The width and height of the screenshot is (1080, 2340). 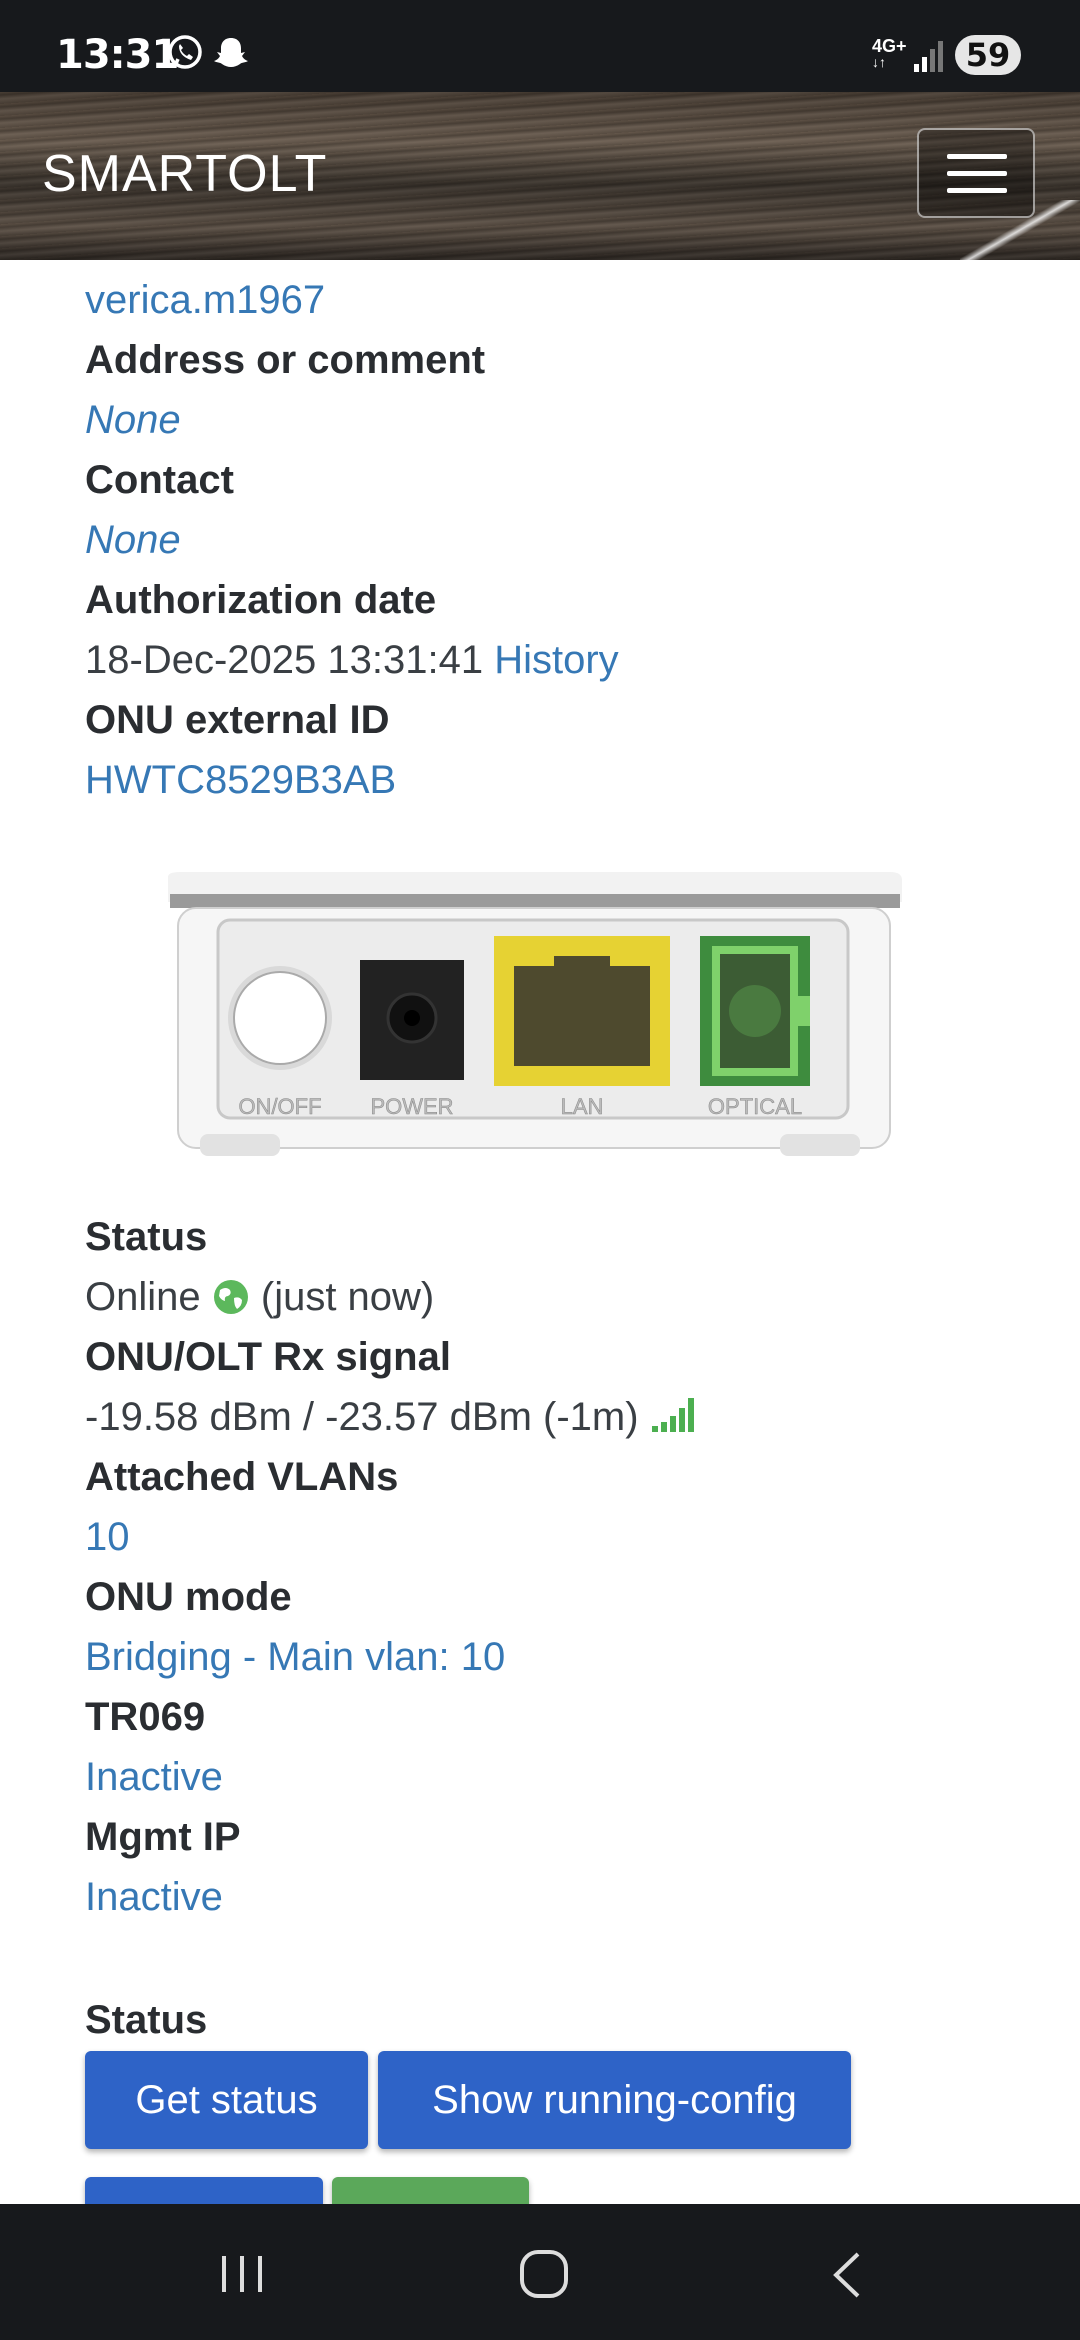 I want to click on status-row: Online (just now), so click(x=565, y=1297).